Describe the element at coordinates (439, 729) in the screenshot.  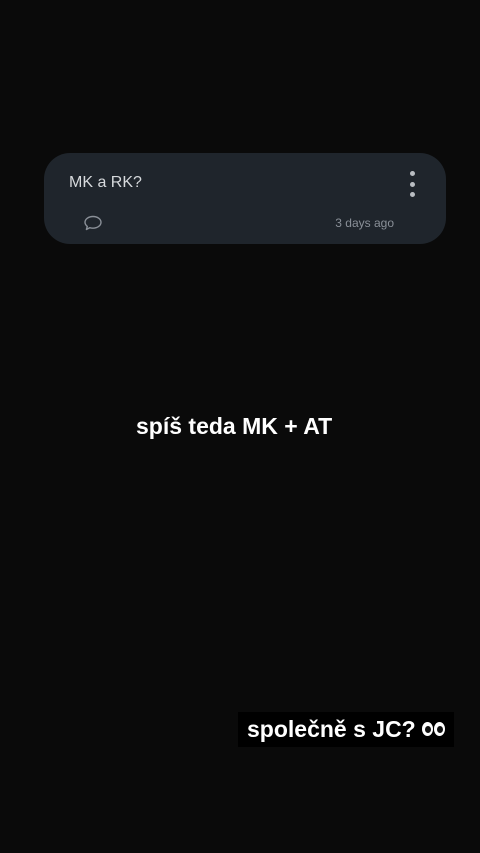
I see `eye-right` at that location.